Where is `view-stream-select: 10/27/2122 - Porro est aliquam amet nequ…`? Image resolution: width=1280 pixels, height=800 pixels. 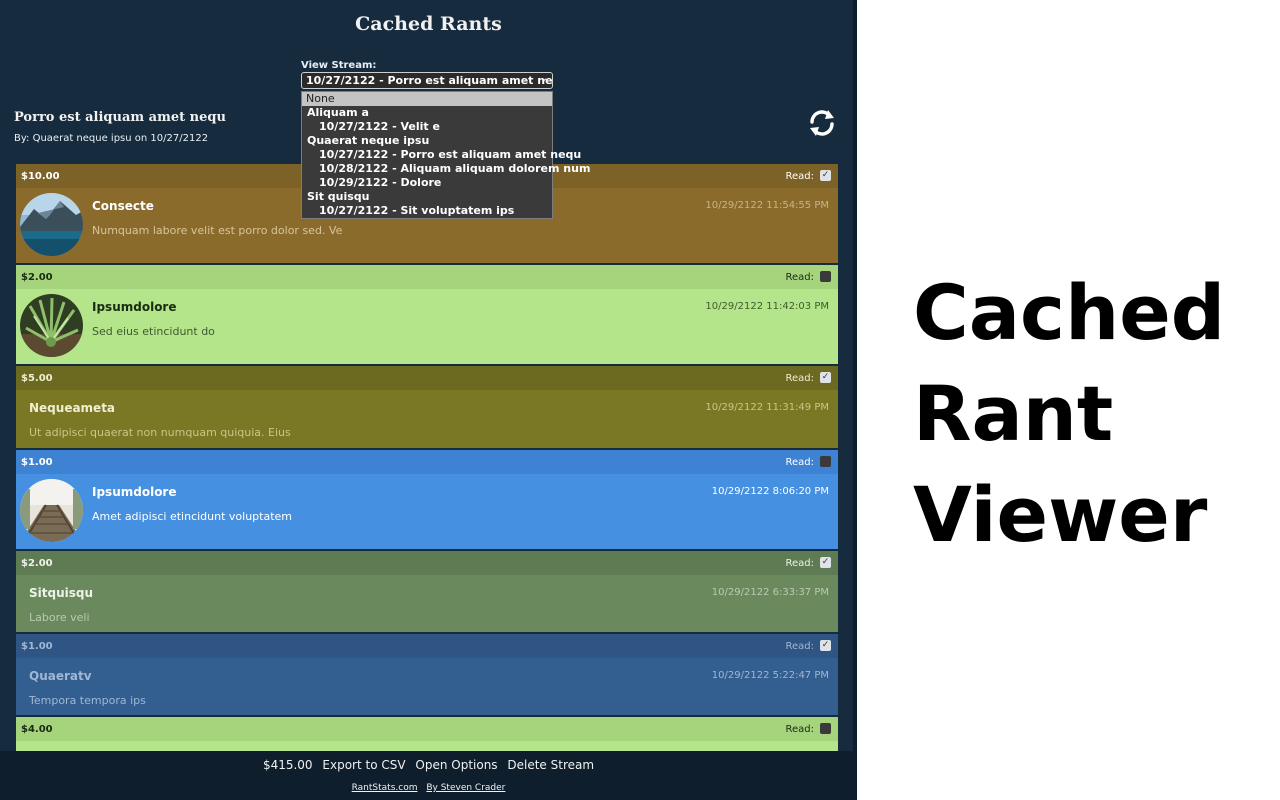
view-stream-select: 10/27/2122 - Porro est aliquam amet nequ… is located at coordinates (427, 80).